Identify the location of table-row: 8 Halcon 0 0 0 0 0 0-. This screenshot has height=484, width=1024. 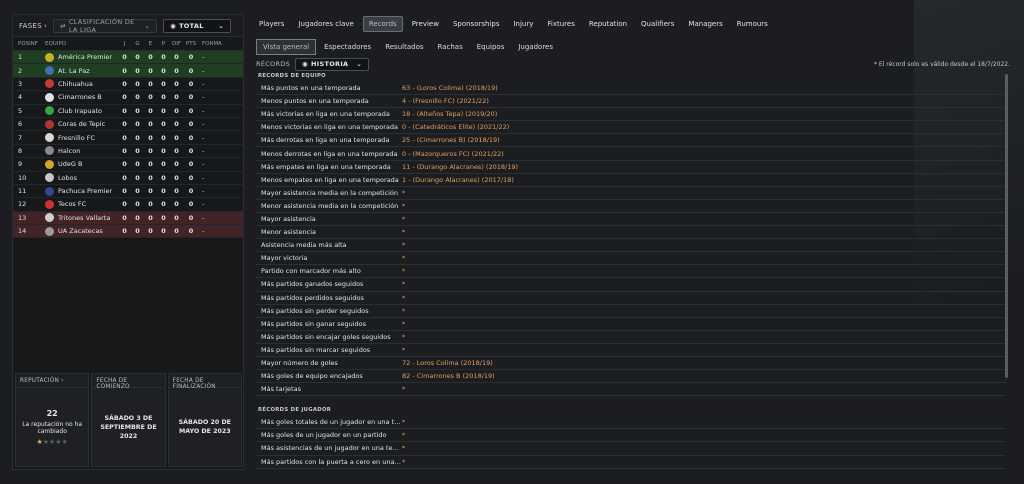
(128, 152).